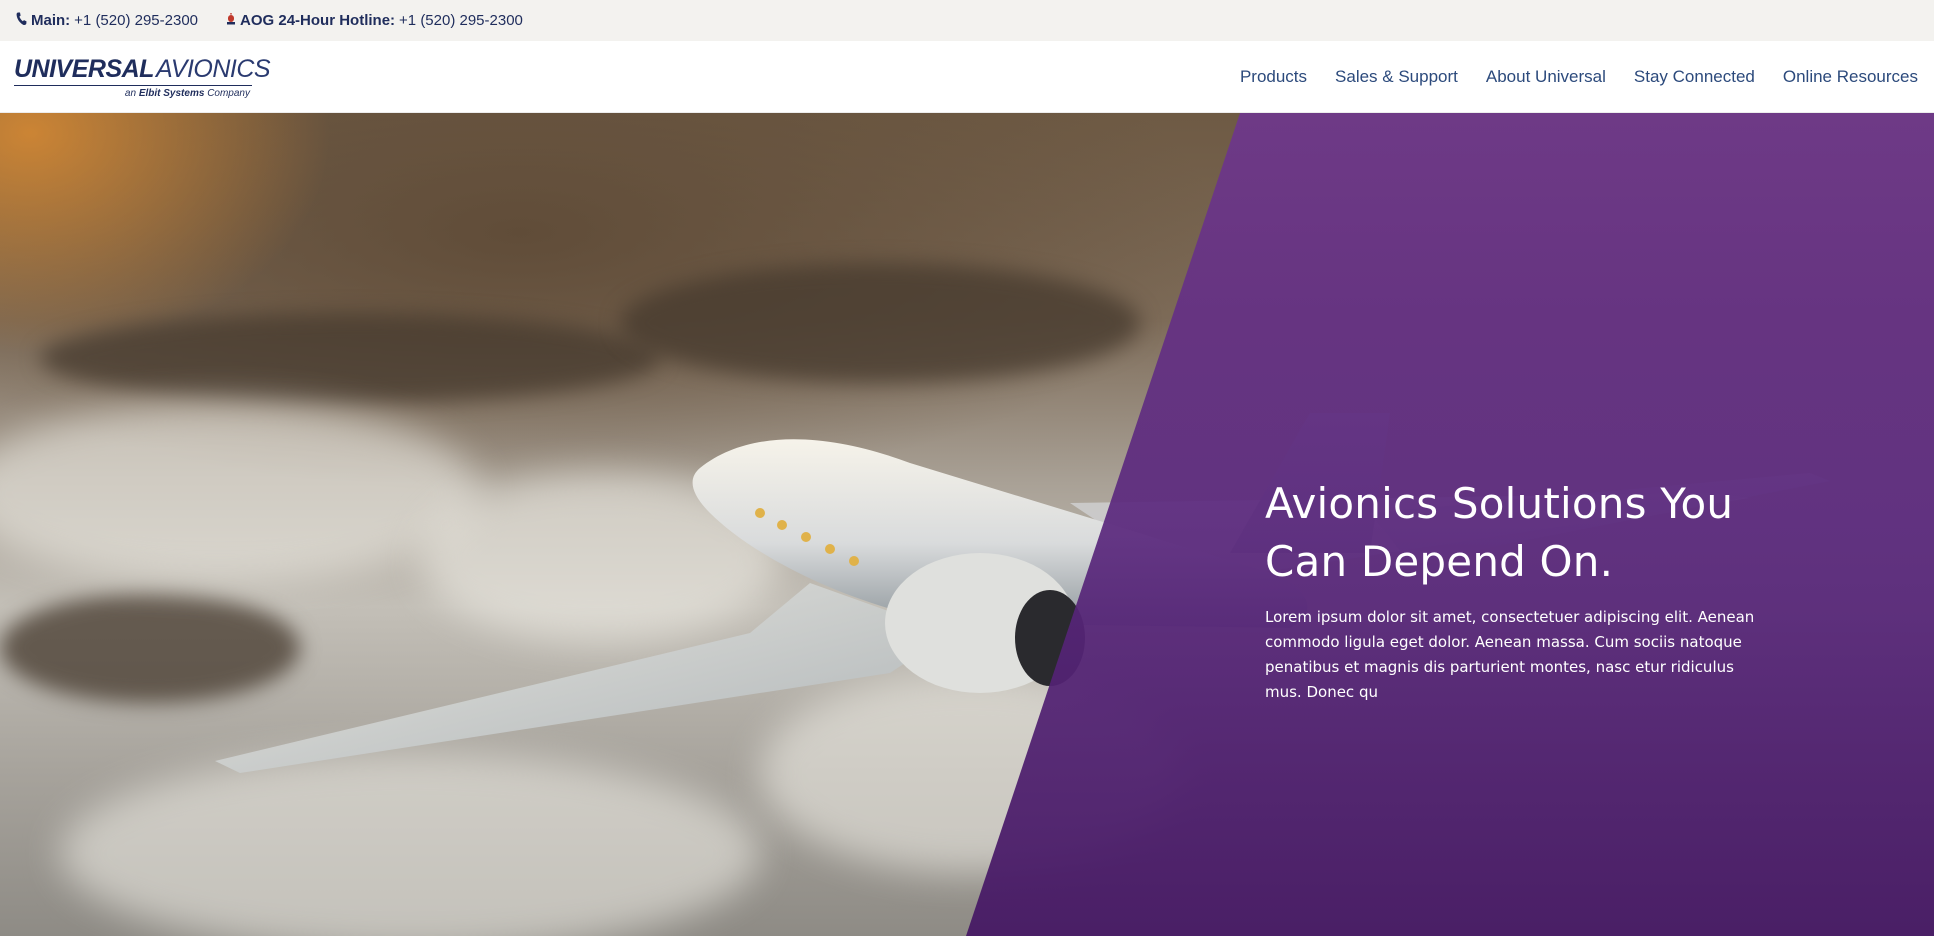 Image resolution: width=1934 pixels, height=936 pixels. I want to click on logo-tagline-suffix: Company, so click(228, 93).